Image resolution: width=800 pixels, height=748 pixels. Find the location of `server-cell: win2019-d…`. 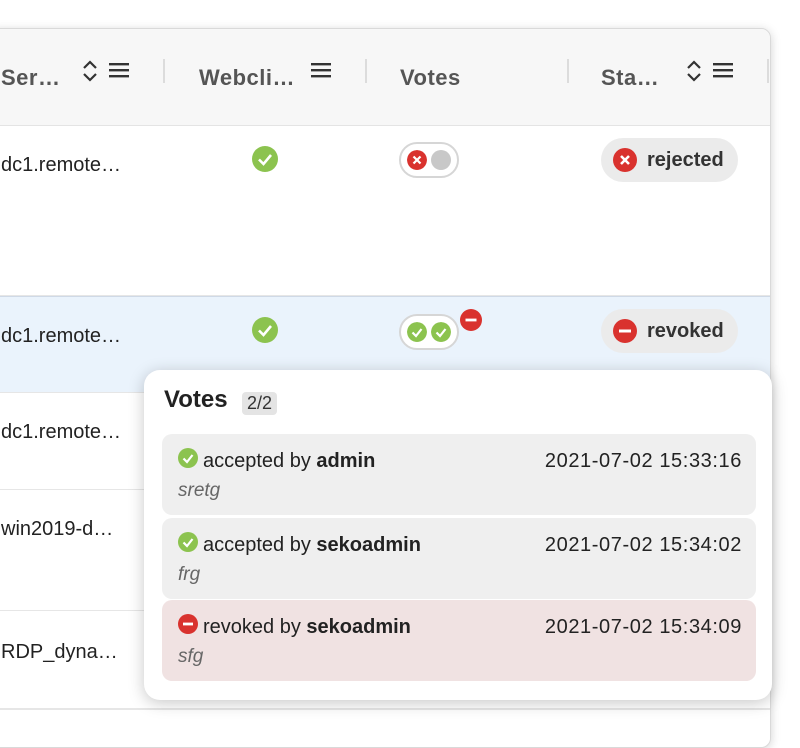

server-cell: win2019-d… is located at coordinates (57, 529).